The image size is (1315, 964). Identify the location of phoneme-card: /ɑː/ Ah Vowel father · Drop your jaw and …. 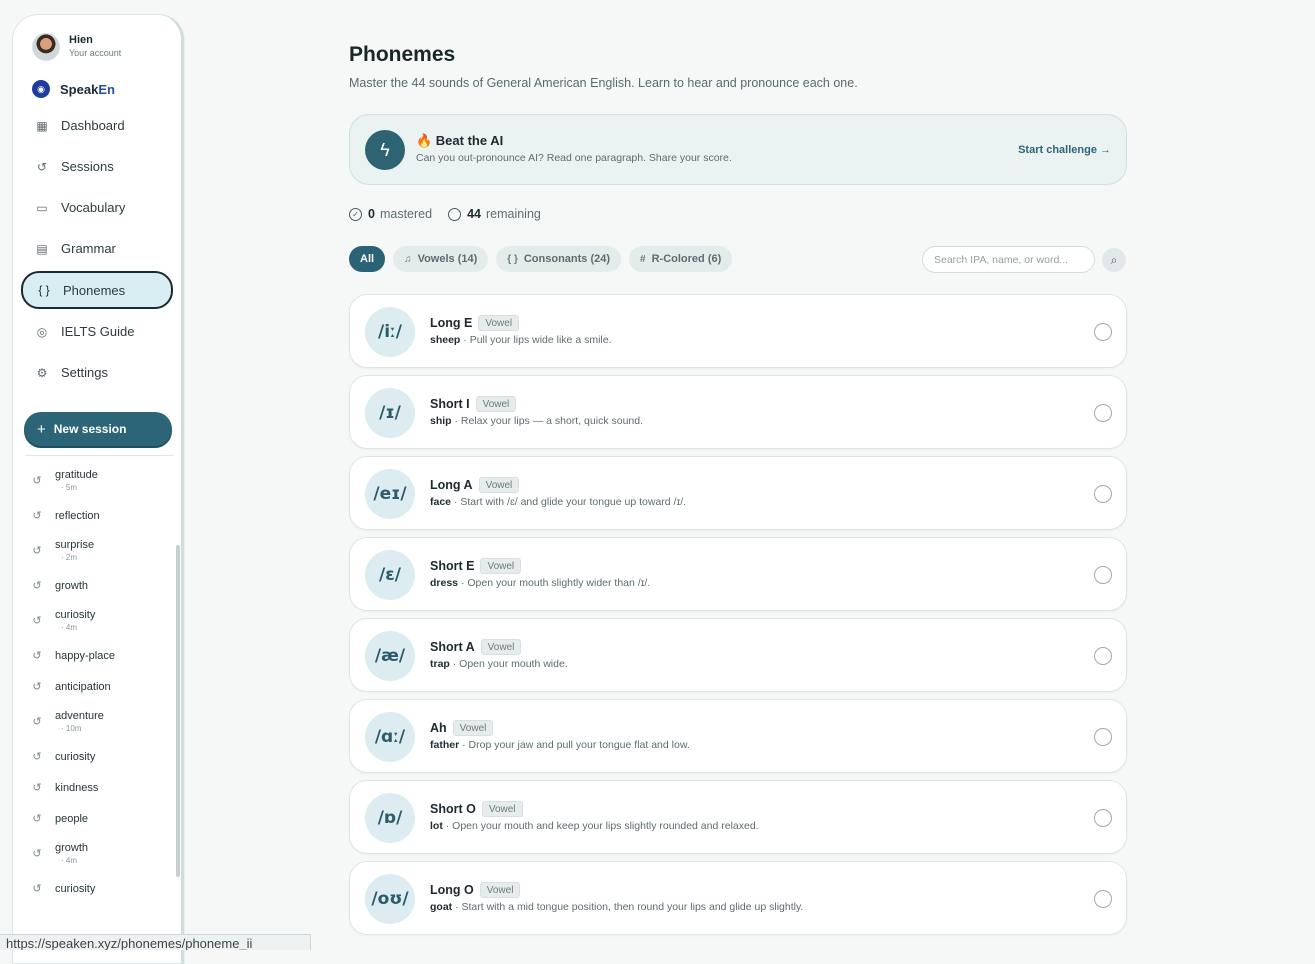
(738, 736).